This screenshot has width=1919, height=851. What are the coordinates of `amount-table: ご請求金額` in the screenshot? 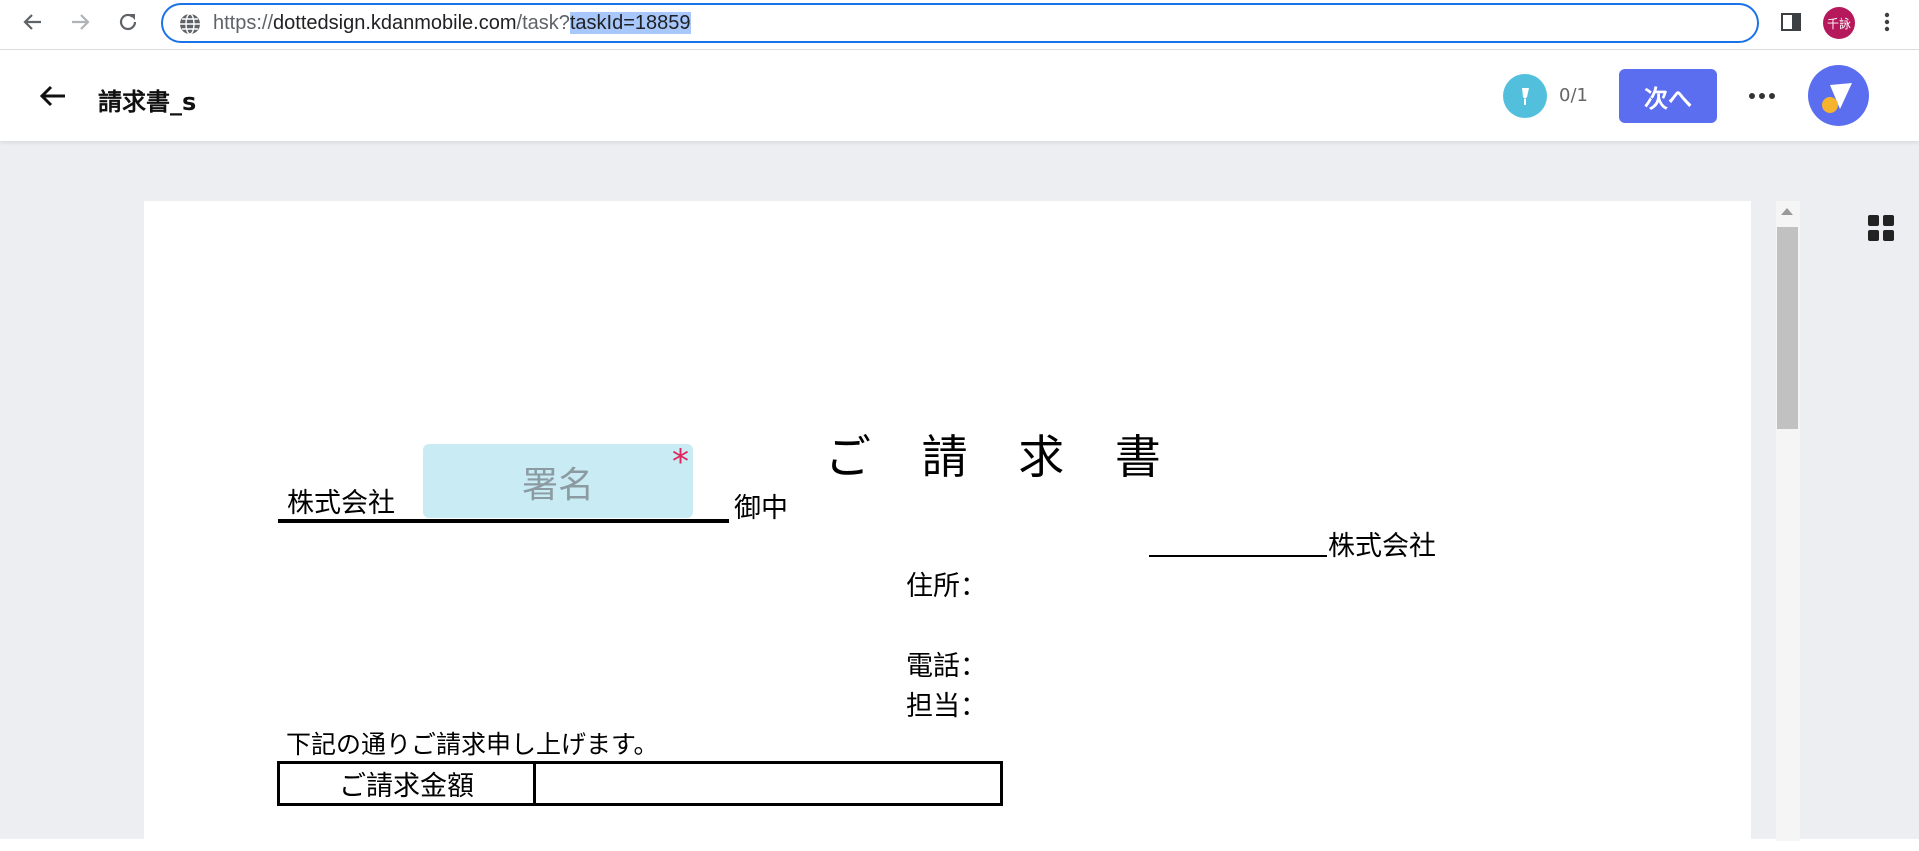 It's located at (640, 783).